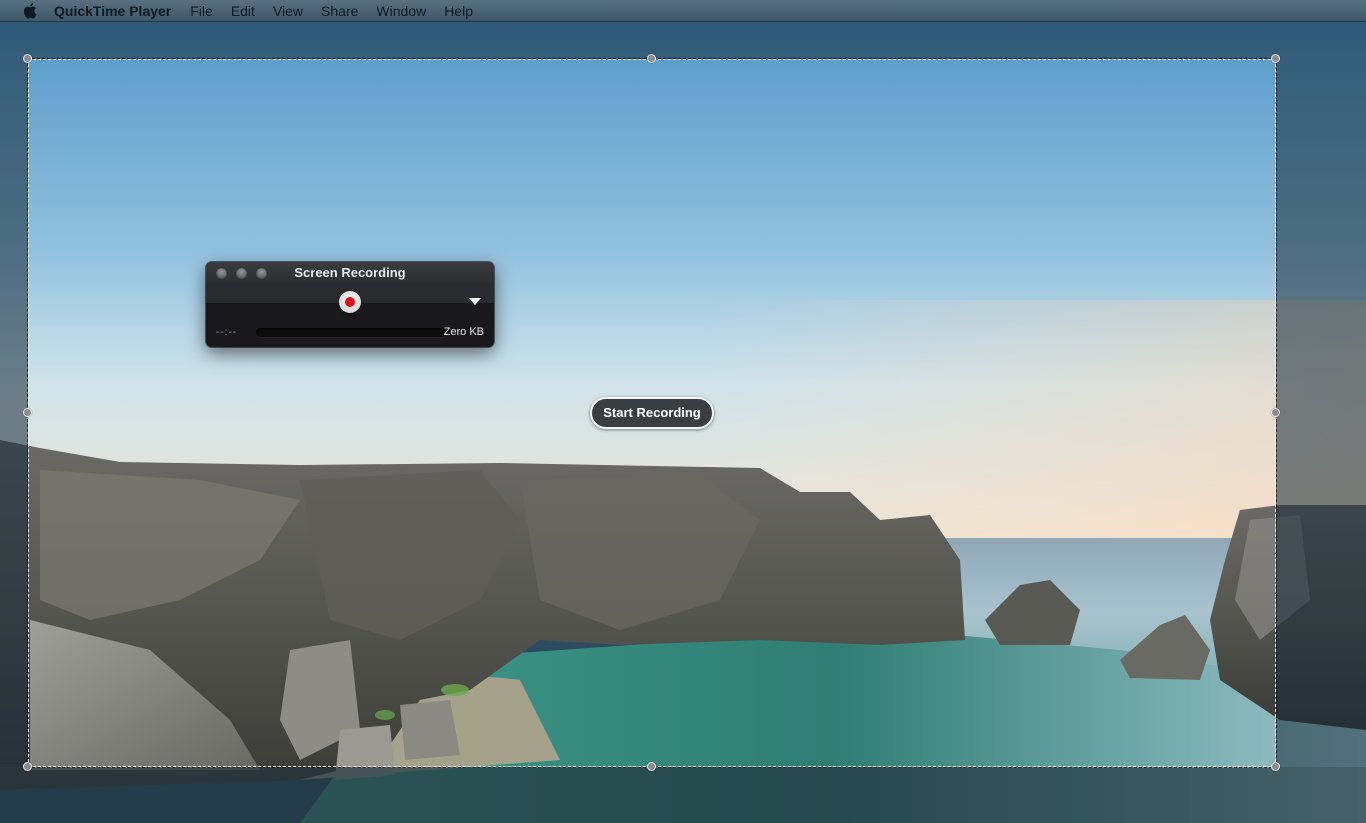 The height and width of the screenshot is (823, 1366). What do you see at coordinates (288, 11) in the screenshot?
I see `menu-view: View` at bounding box center [288, 11].